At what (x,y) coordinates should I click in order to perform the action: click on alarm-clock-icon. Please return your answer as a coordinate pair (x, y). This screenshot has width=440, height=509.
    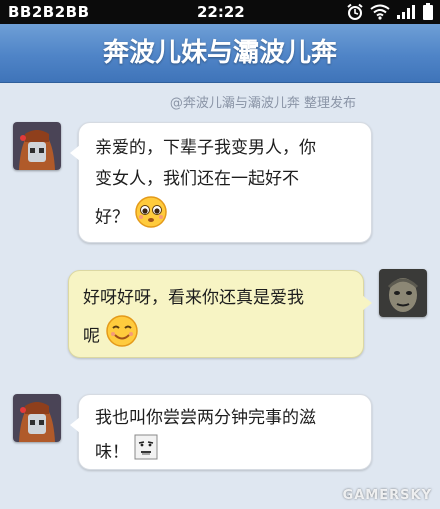
    Looking at the image, I should click on (355, 12).